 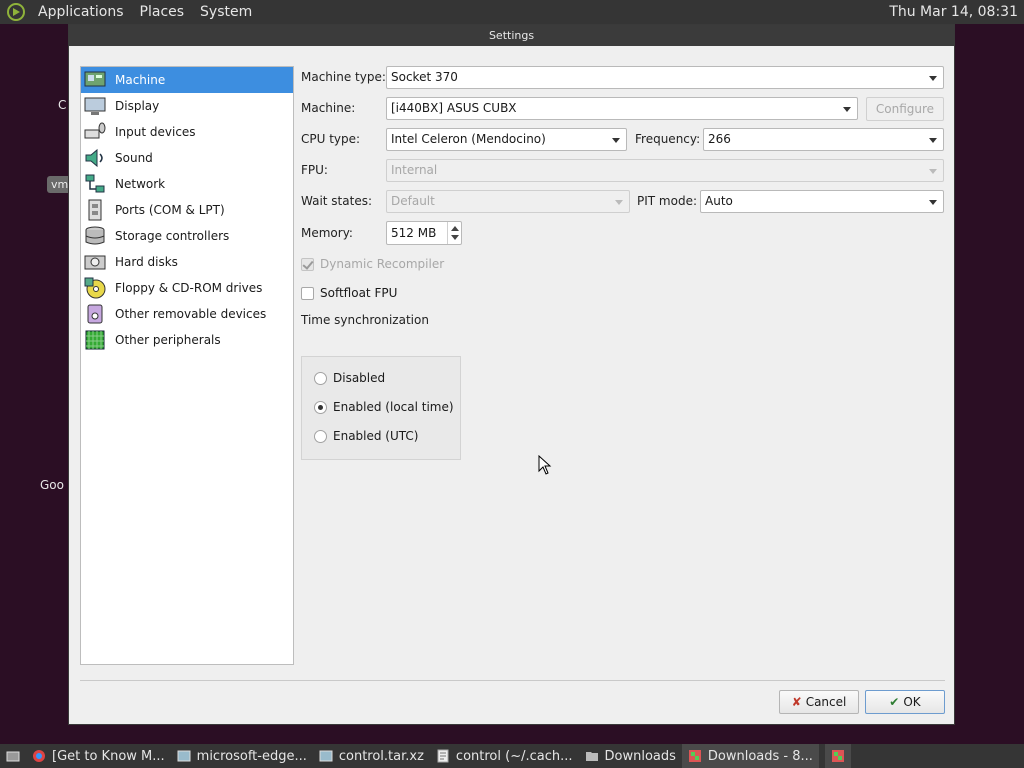 I want to click on pit-mode-label: PIT mode:, so click(x=667, y=201).